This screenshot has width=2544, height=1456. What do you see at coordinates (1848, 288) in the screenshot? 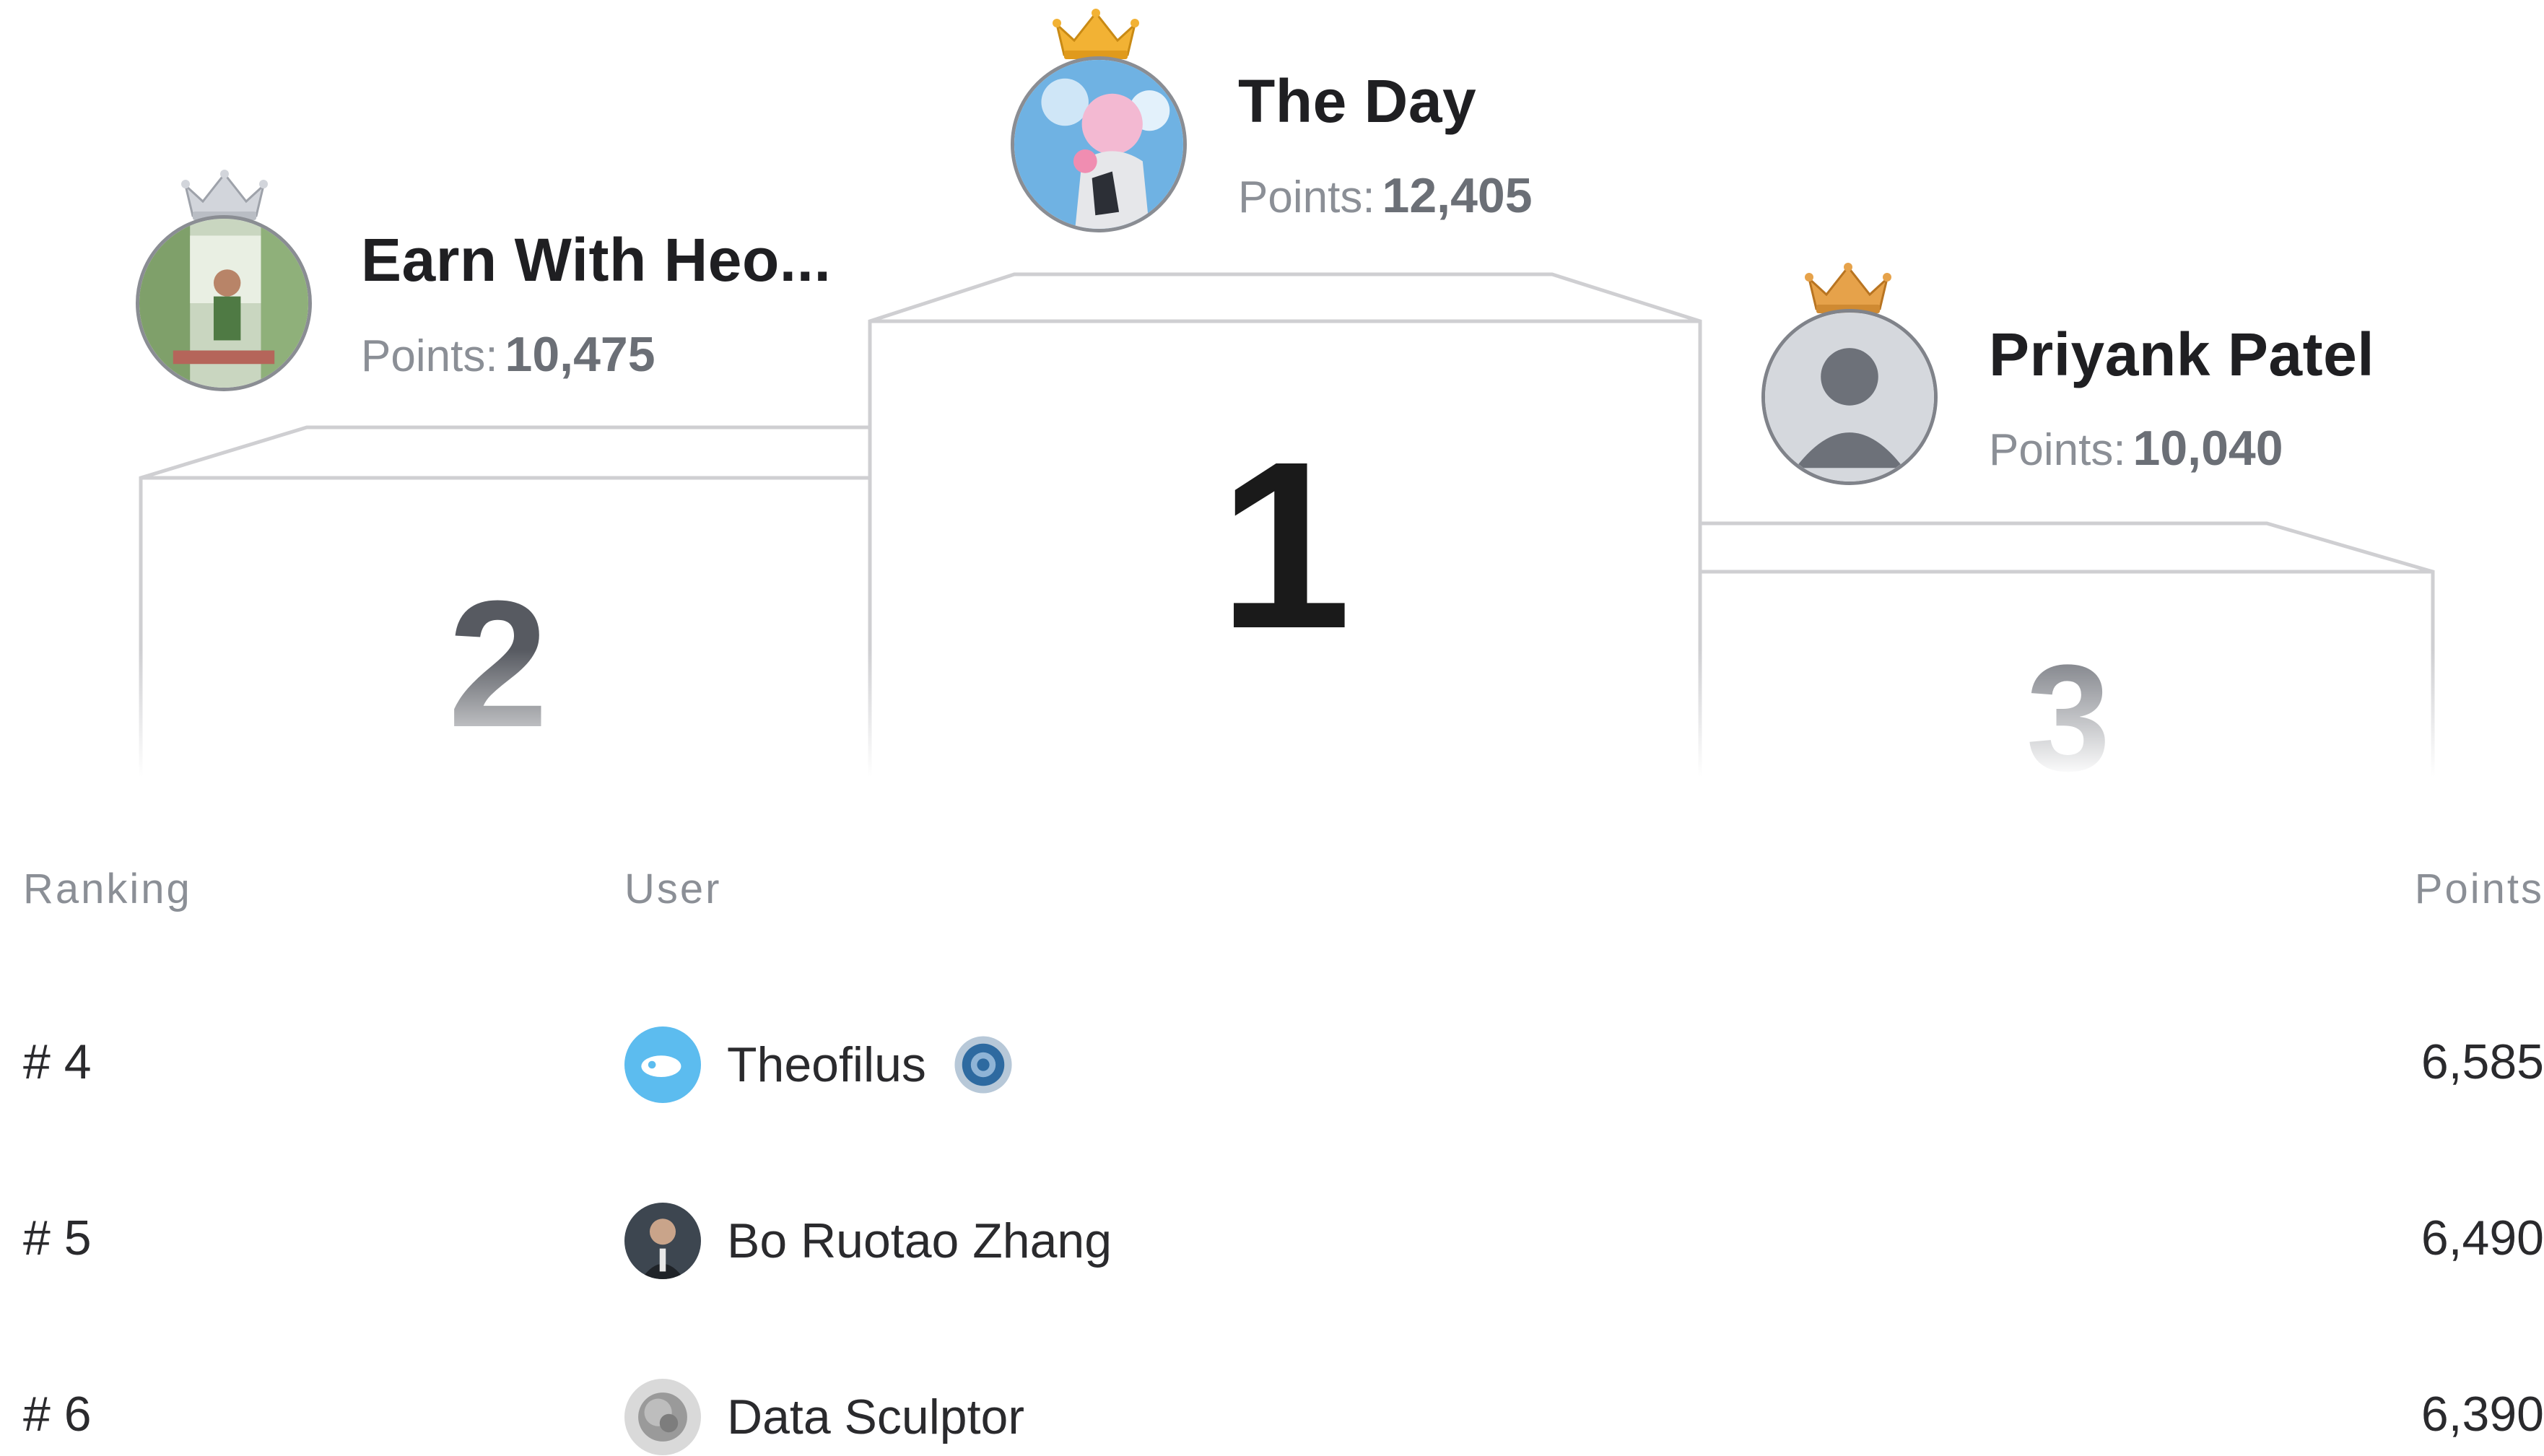
I see `bronze-crown-icon` at bounding box center [1848, 288].